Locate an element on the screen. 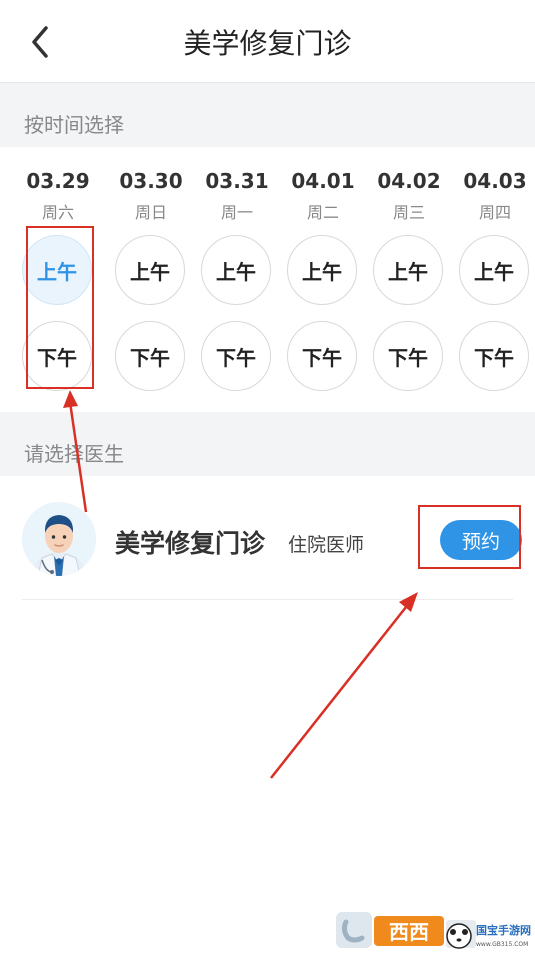 The image size is (535, 955). date-label: 03.29 is located at coordinates (58, 181).